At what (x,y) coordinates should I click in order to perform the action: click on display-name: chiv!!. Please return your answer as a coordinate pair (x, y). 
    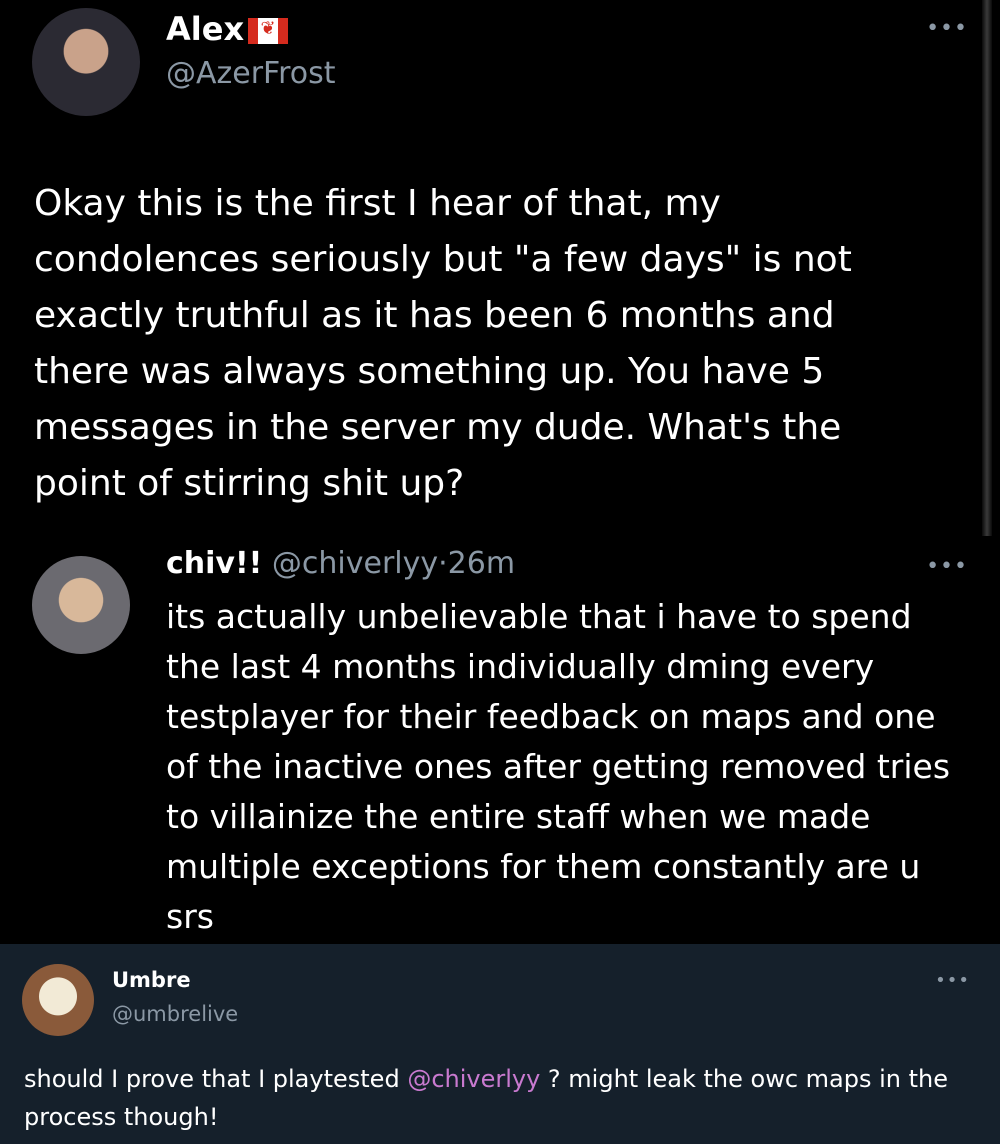
    Looking at the image, I should click on (214, 563).